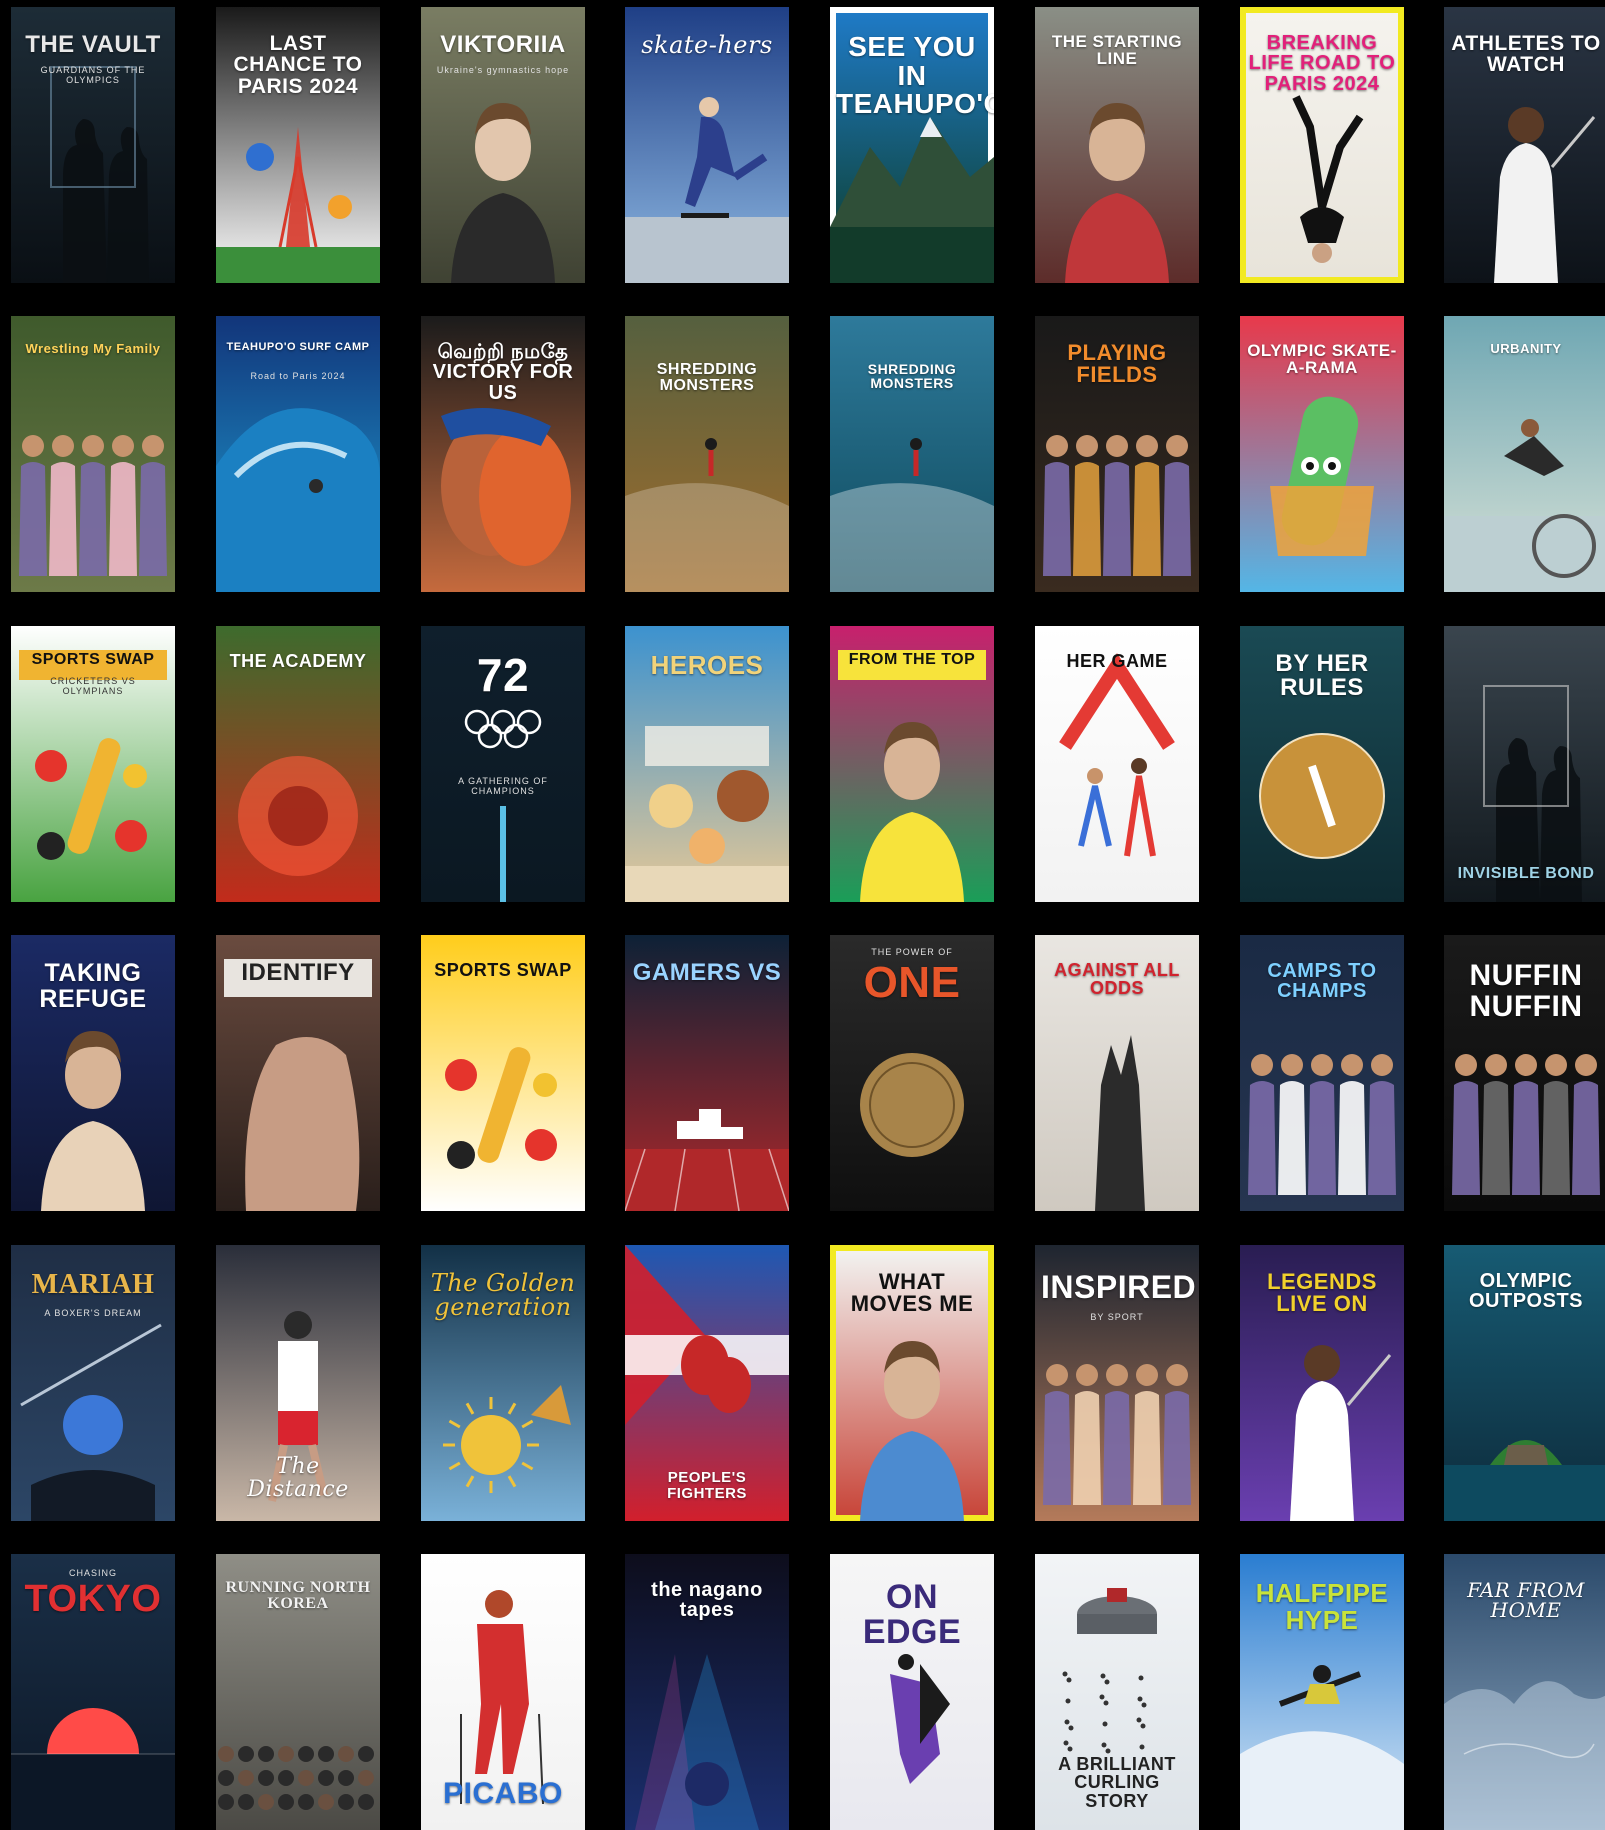  I want to click on poster-sports-swap: SPORTS SWAP, so click(503, 1073).